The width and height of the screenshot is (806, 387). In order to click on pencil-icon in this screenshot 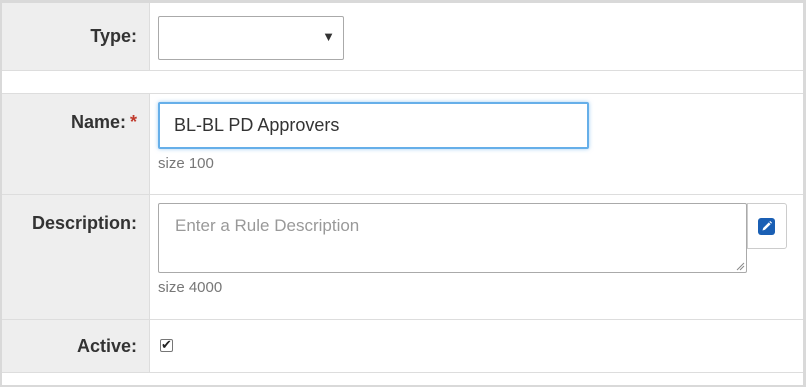, I will do `click(766, 226)`.